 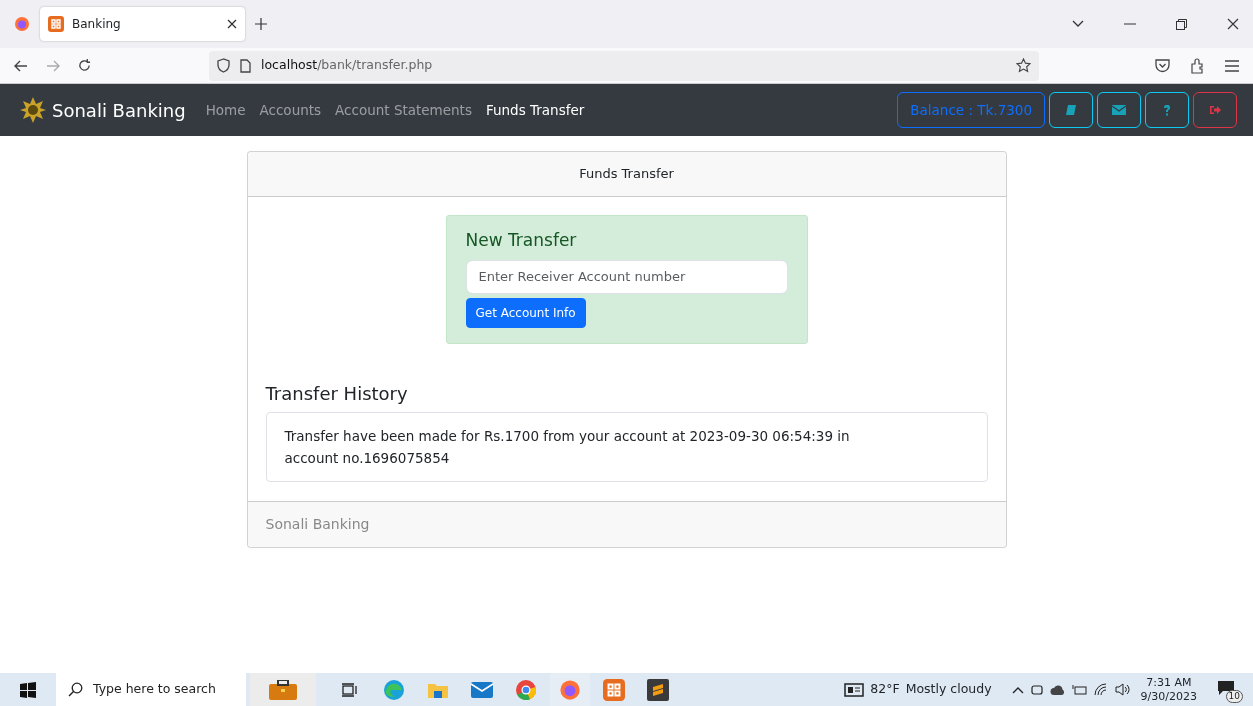 I want to click on mail-button, so click(x=1119, y=110).